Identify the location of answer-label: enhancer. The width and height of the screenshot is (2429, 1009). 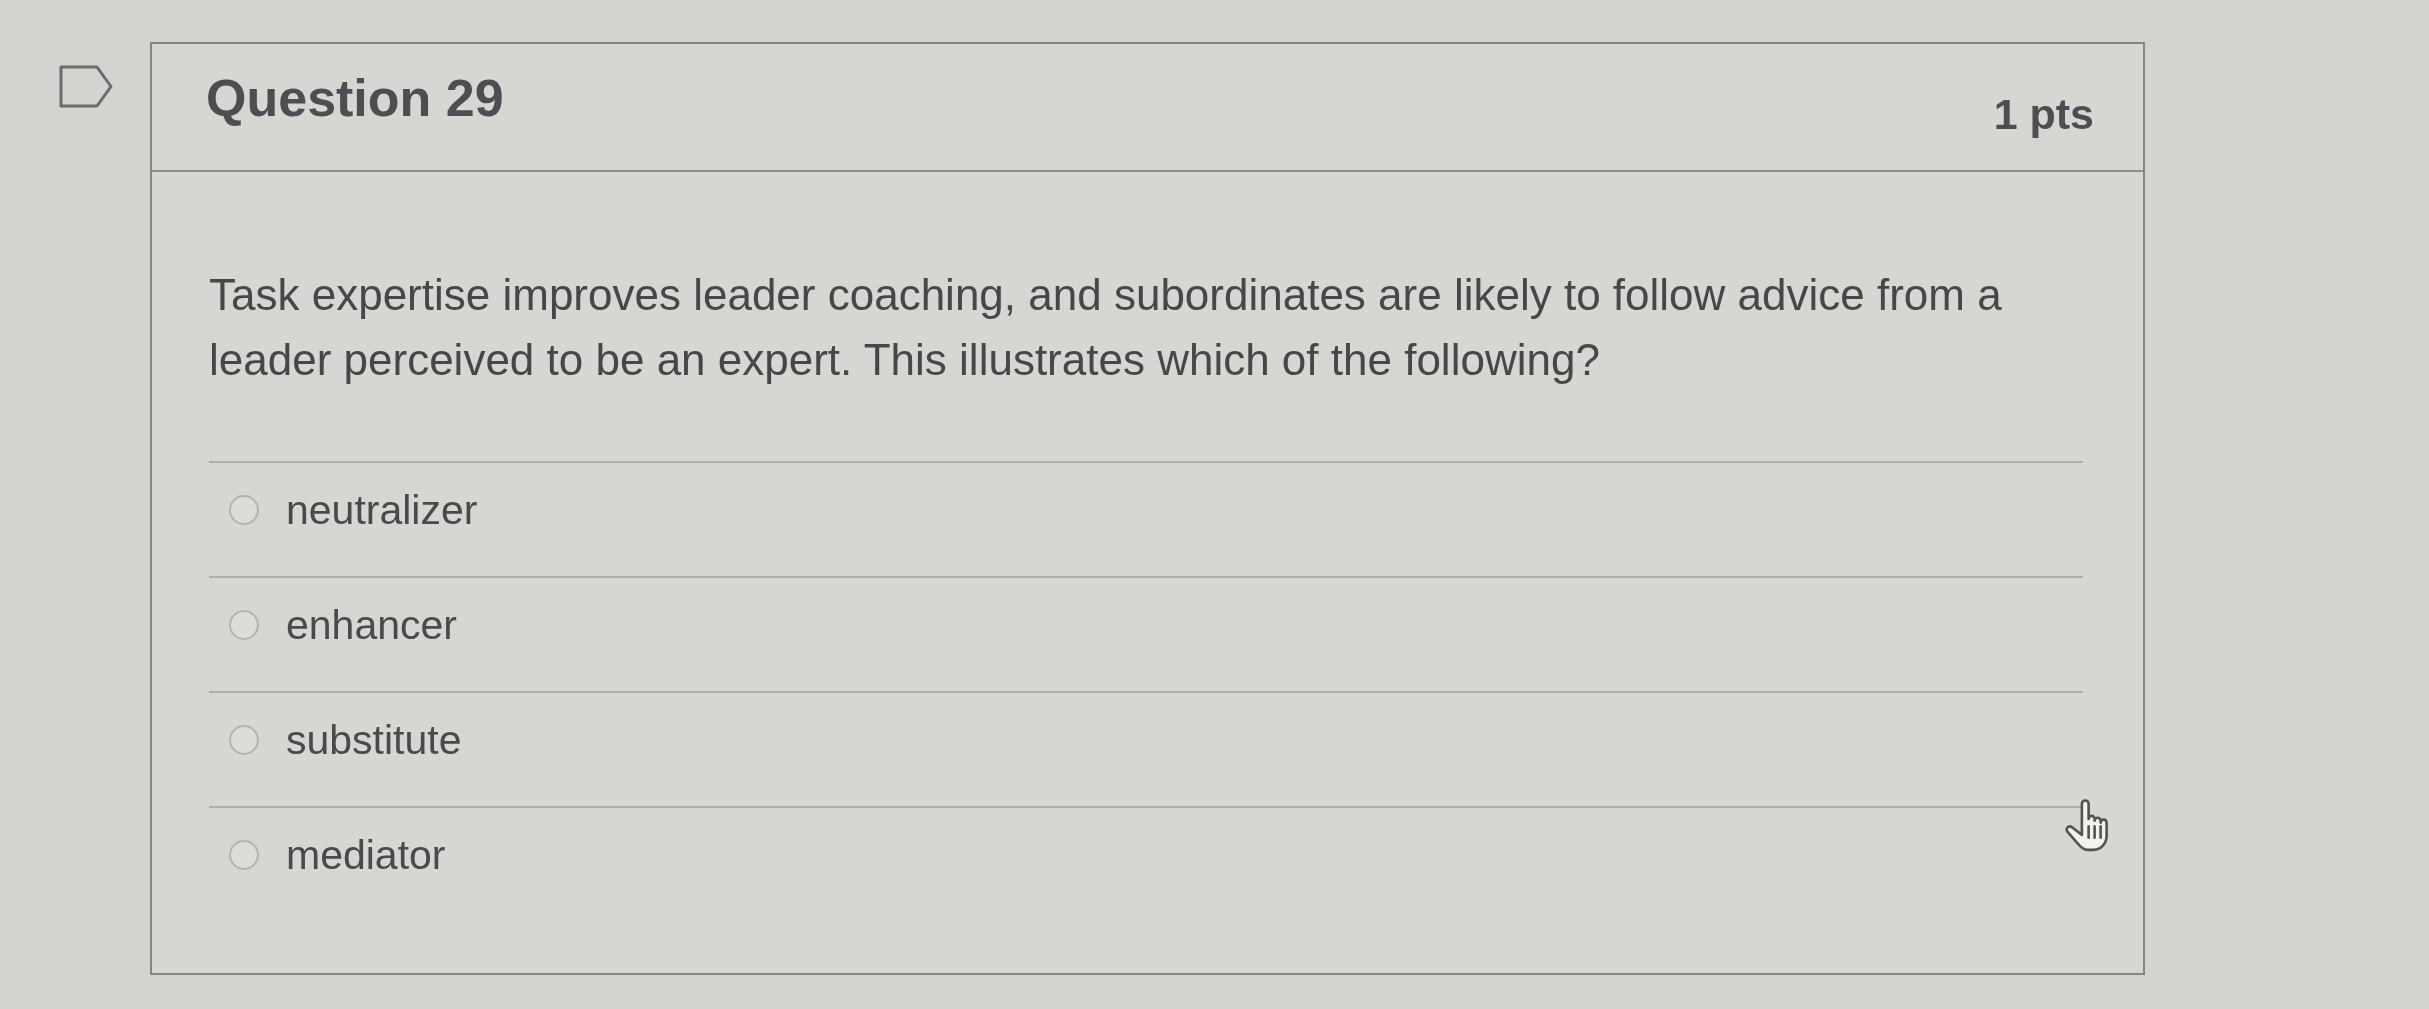
(371, 625).